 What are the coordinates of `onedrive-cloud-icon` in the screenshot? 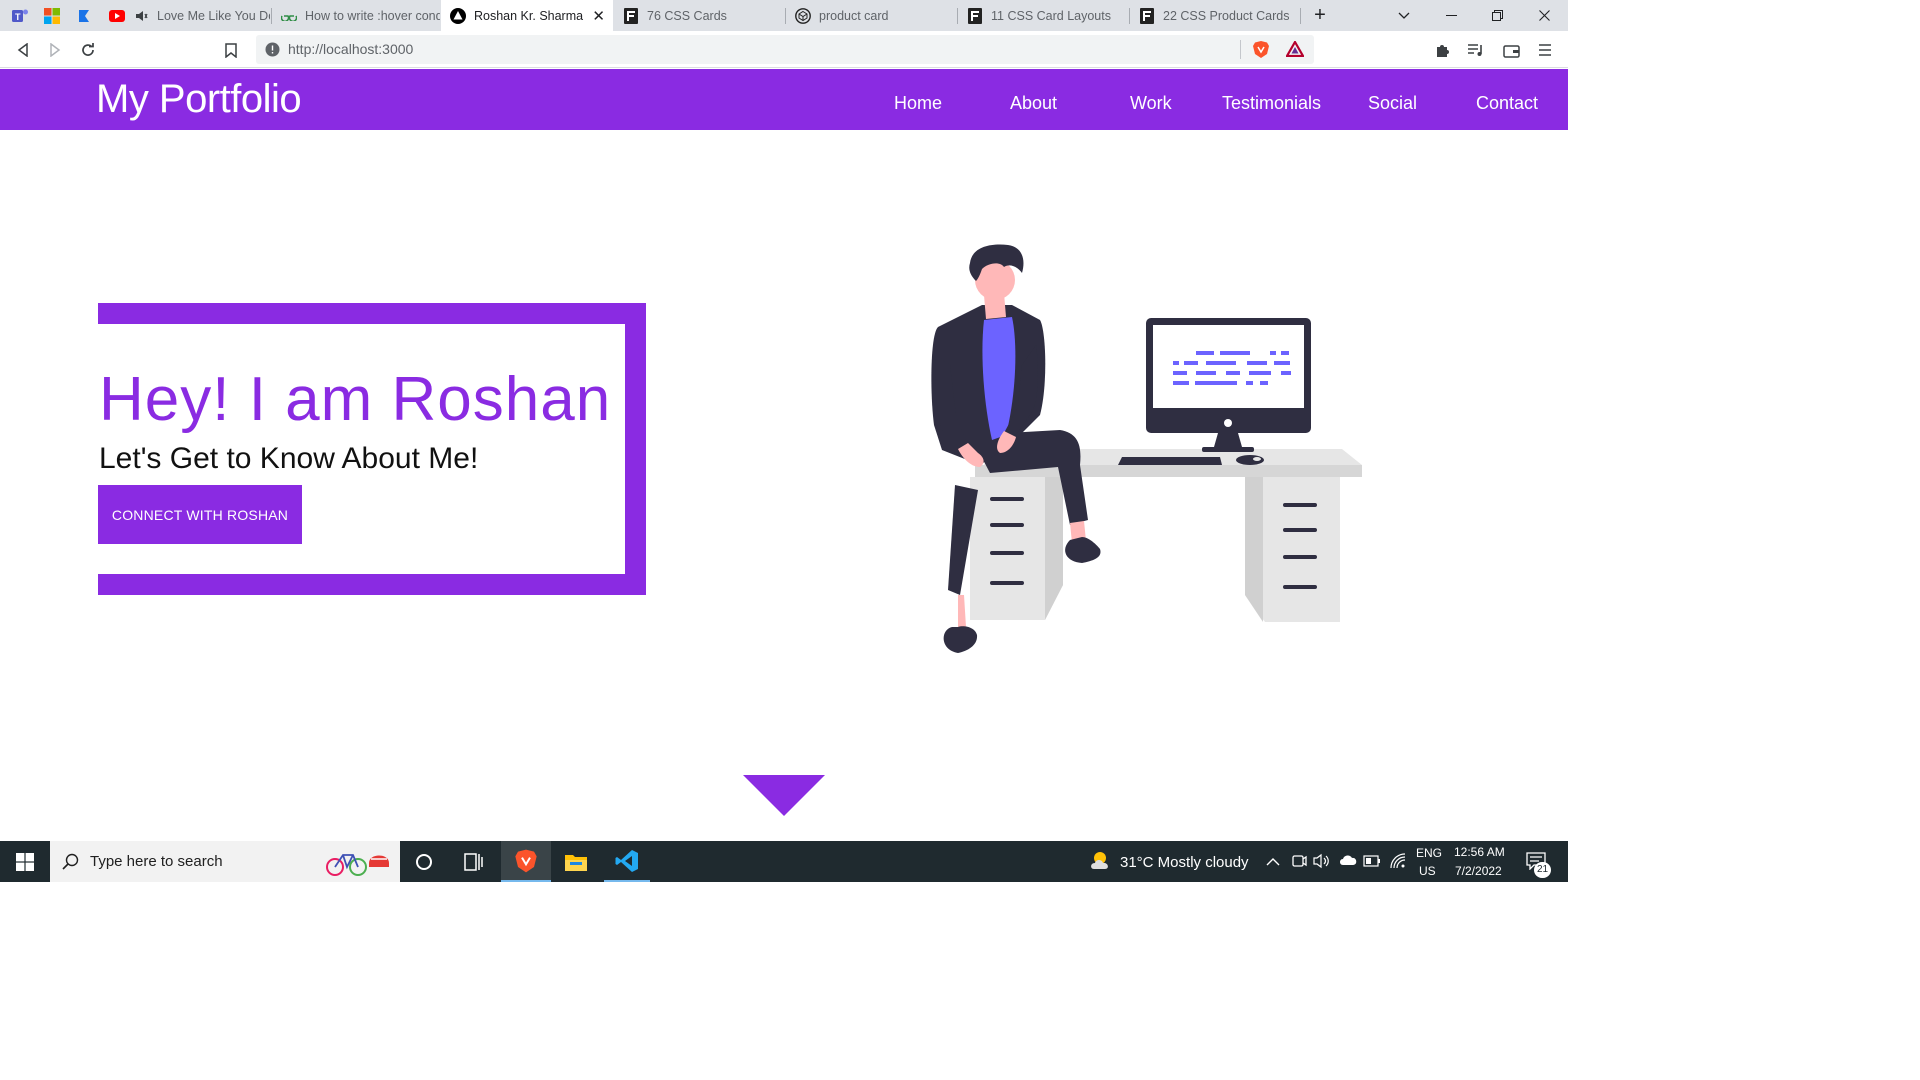 It's located at (1348, 862).